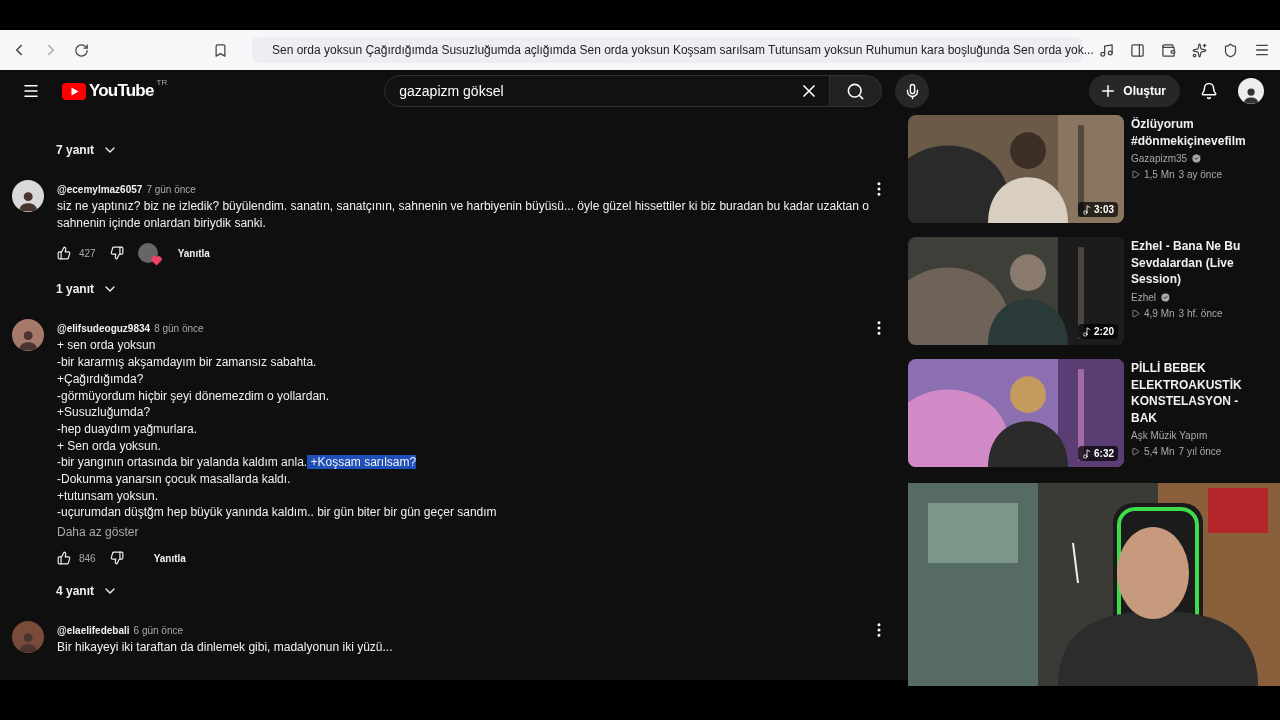 The height and width of the screenshot is (720, 1280). What do you see at coordinates (87, 253) in the screenshot?
I see `like-count: 427` at bounding box center [87, 253].